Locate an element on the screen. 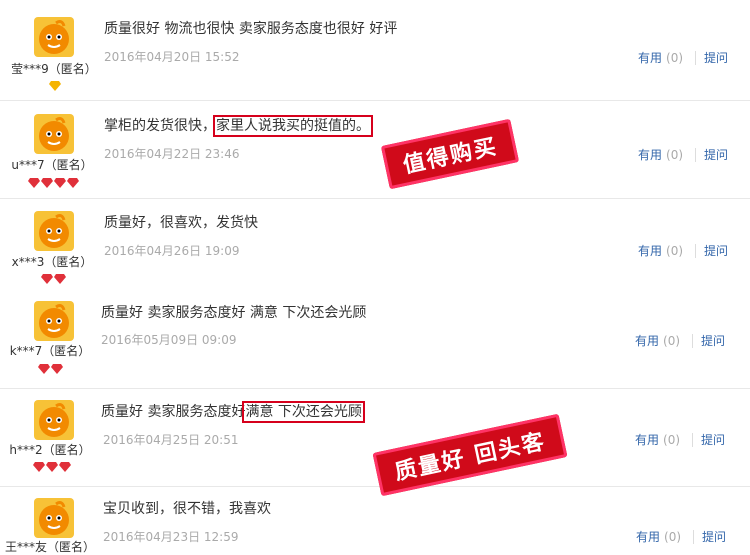  gold-gem-icon is located at coordinates (55, 86).